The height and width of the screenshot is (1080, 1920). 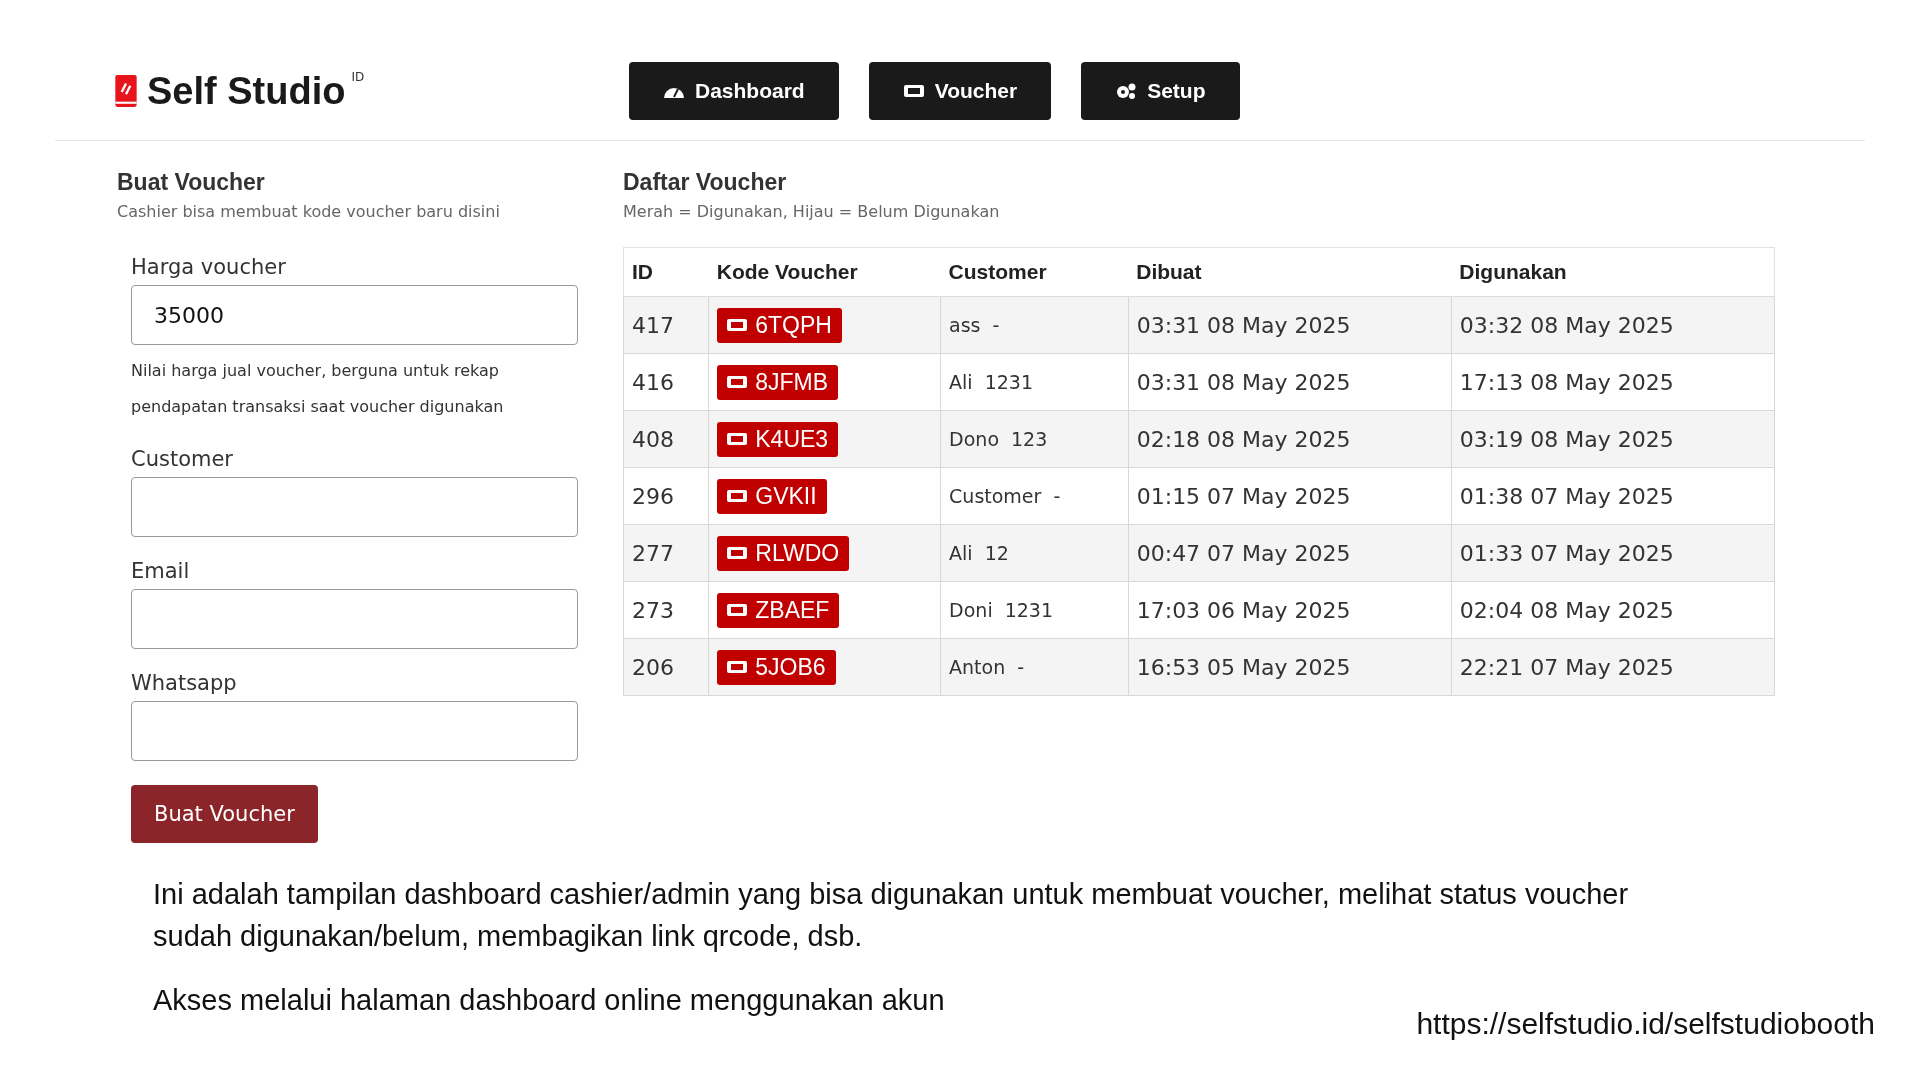 What do you see at coordinates (354, 315) in the screenshot?
I see `input-field: 35000` at bounding box center [354, 315].